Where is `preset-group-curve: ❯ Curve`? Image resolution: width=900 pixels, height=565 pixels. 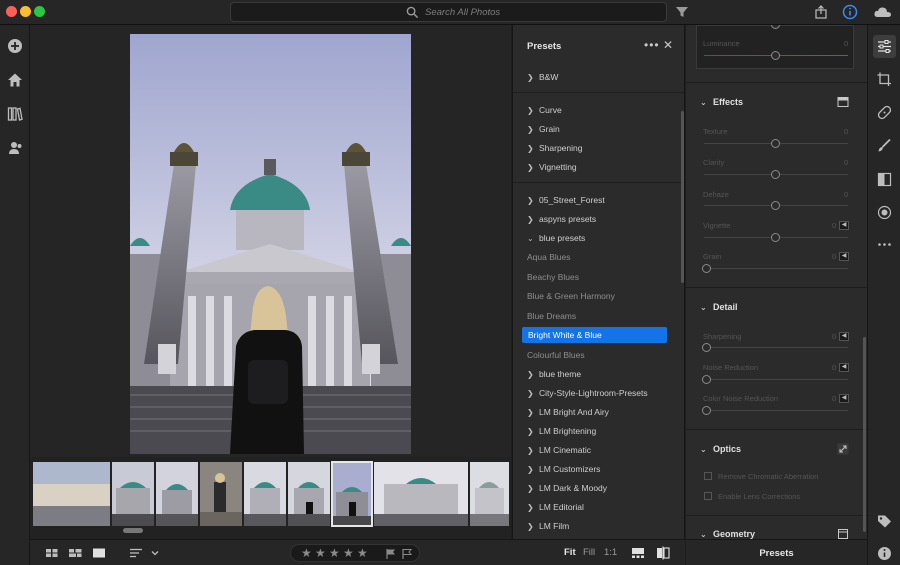
preset-group-curve: ❯ Curve is located at coordinates (544, 110).